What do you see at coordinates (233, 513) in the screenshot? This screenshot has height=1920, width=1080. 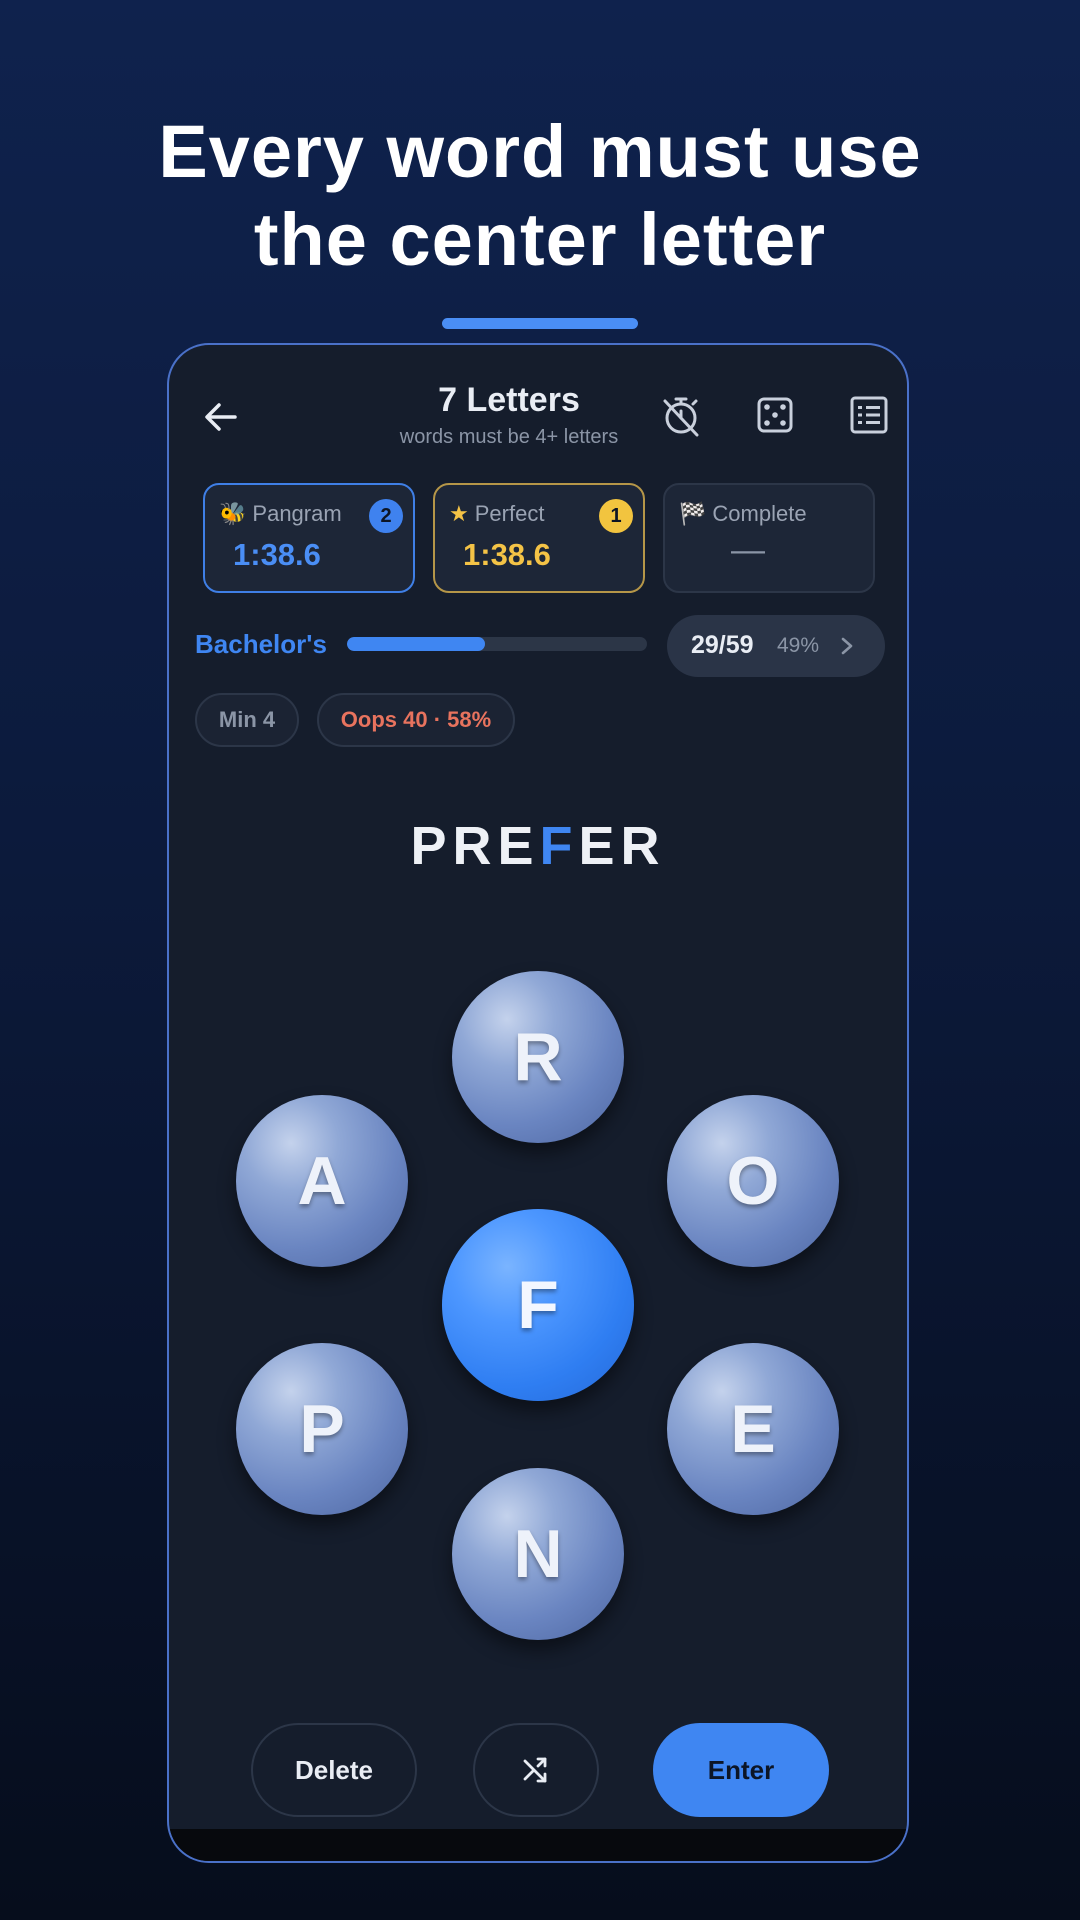 I see `bee-icon: 🐝` at bounding box center [233, 513].